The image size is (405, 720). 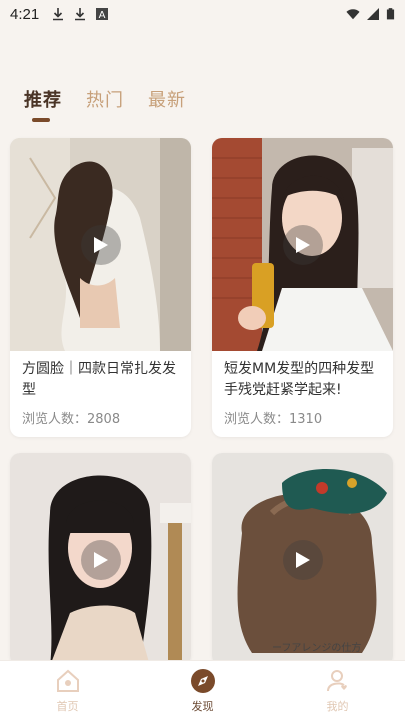 What do you see at coordinates (99, 379) in the screenshot?
I see `video-title: 方圆脸｜四款日常扎发发型` at bounding box center [99, 379].